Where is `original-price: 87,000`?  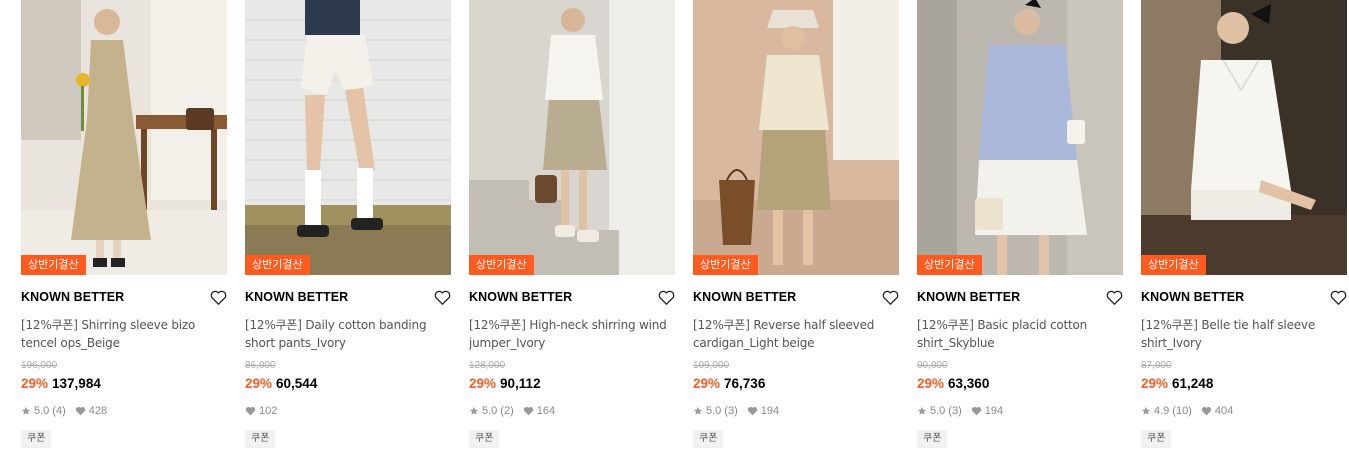 original-price: 87,000 is located at coordinates (1156, 365).